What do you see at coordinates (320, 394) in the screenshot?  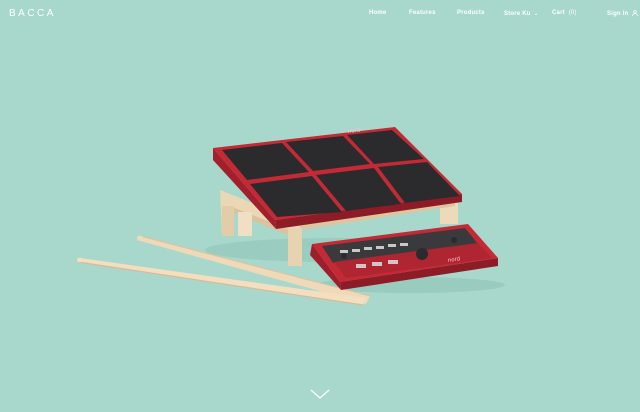 I see `chevron-down-icon` at bounding box center [320, 394].